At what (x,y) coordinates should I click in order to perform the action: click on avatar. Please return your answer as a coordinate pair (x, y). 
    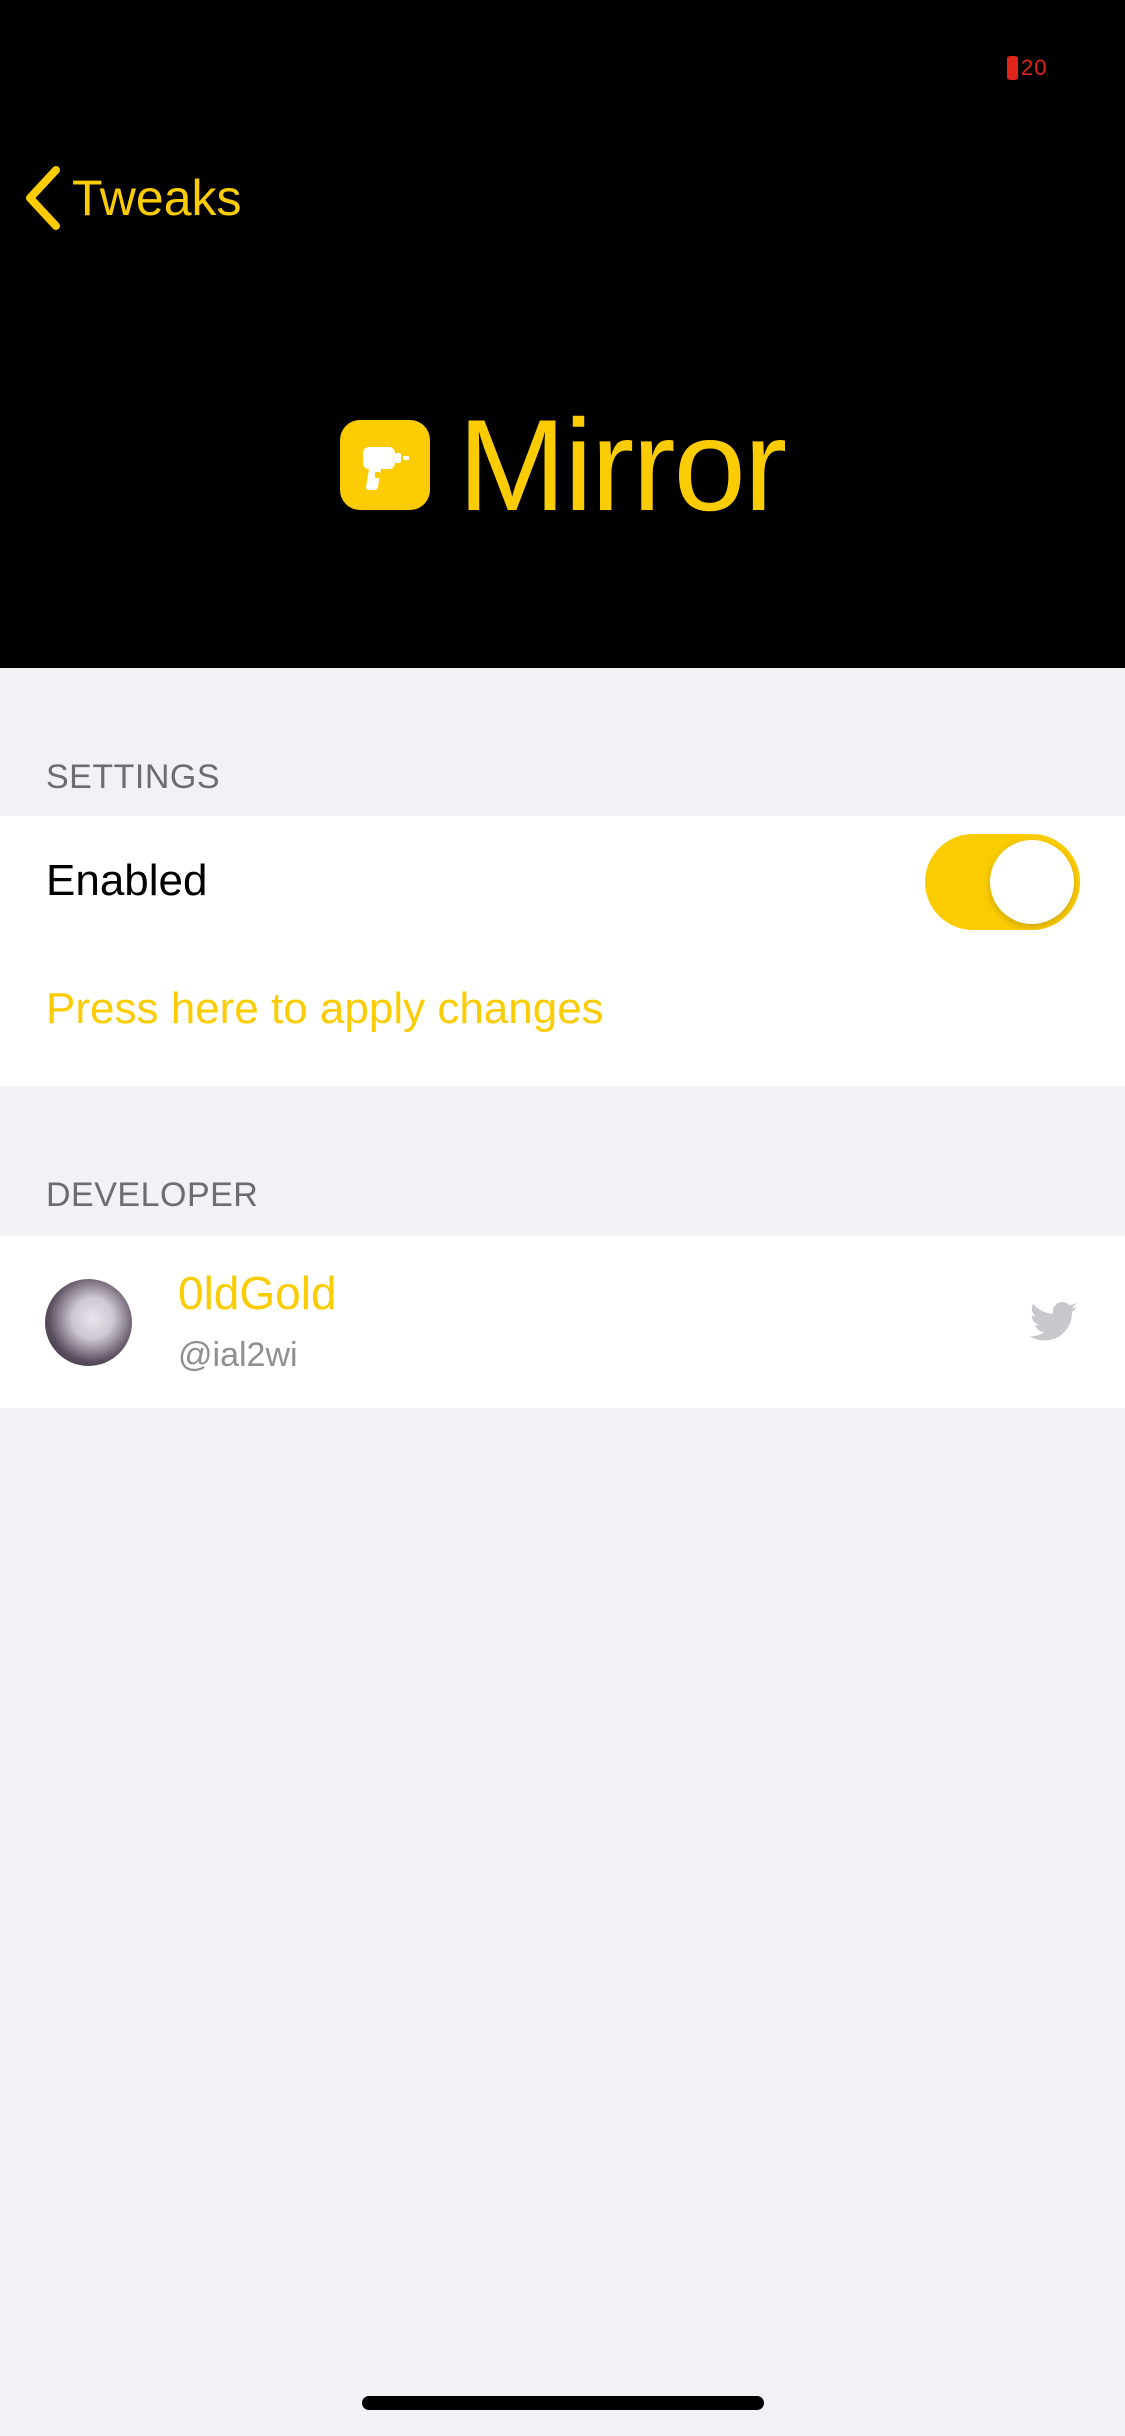
    Looking at the image, I should click on (88, 1322).